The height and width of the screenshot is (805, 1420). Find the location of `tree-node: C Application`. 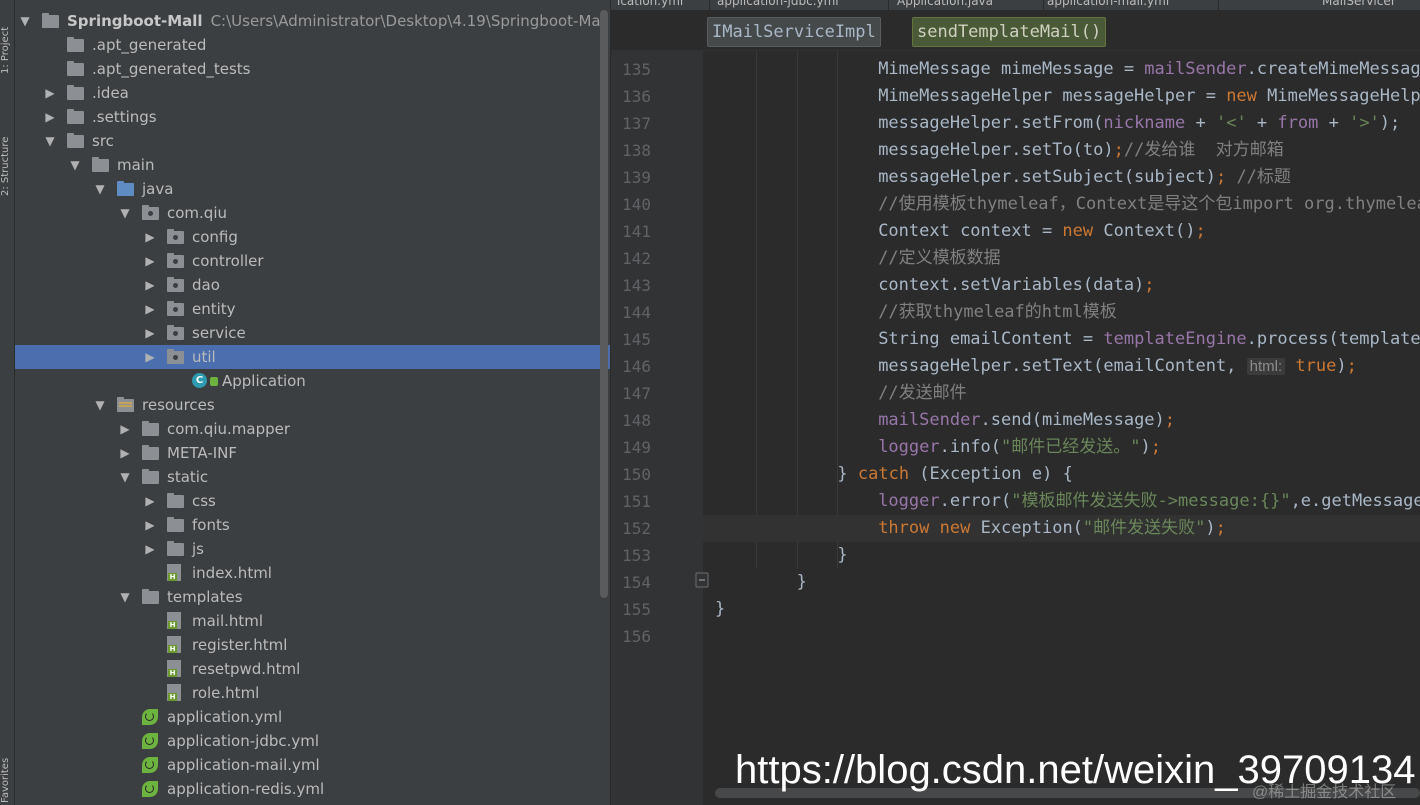

tree-node: C Application is located at coordinates (312, 381).